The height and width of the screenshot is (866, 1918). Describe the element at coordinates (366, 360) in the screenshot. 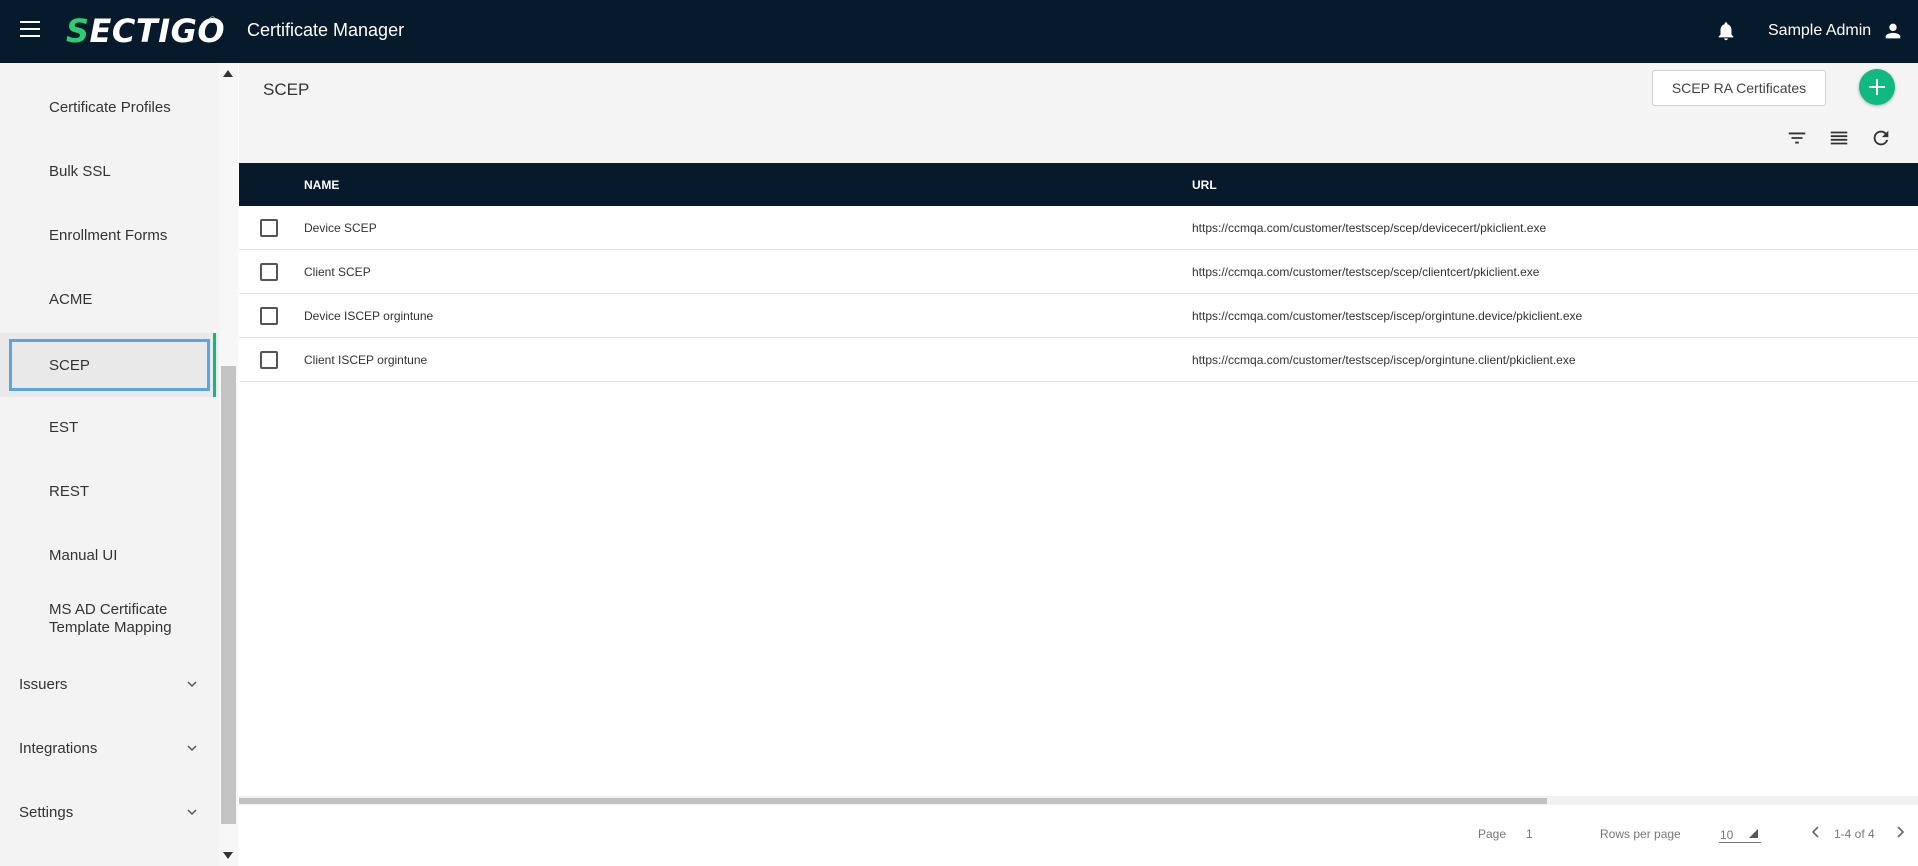

I see `cell-name: Client ISCEP orgintune` at that location.